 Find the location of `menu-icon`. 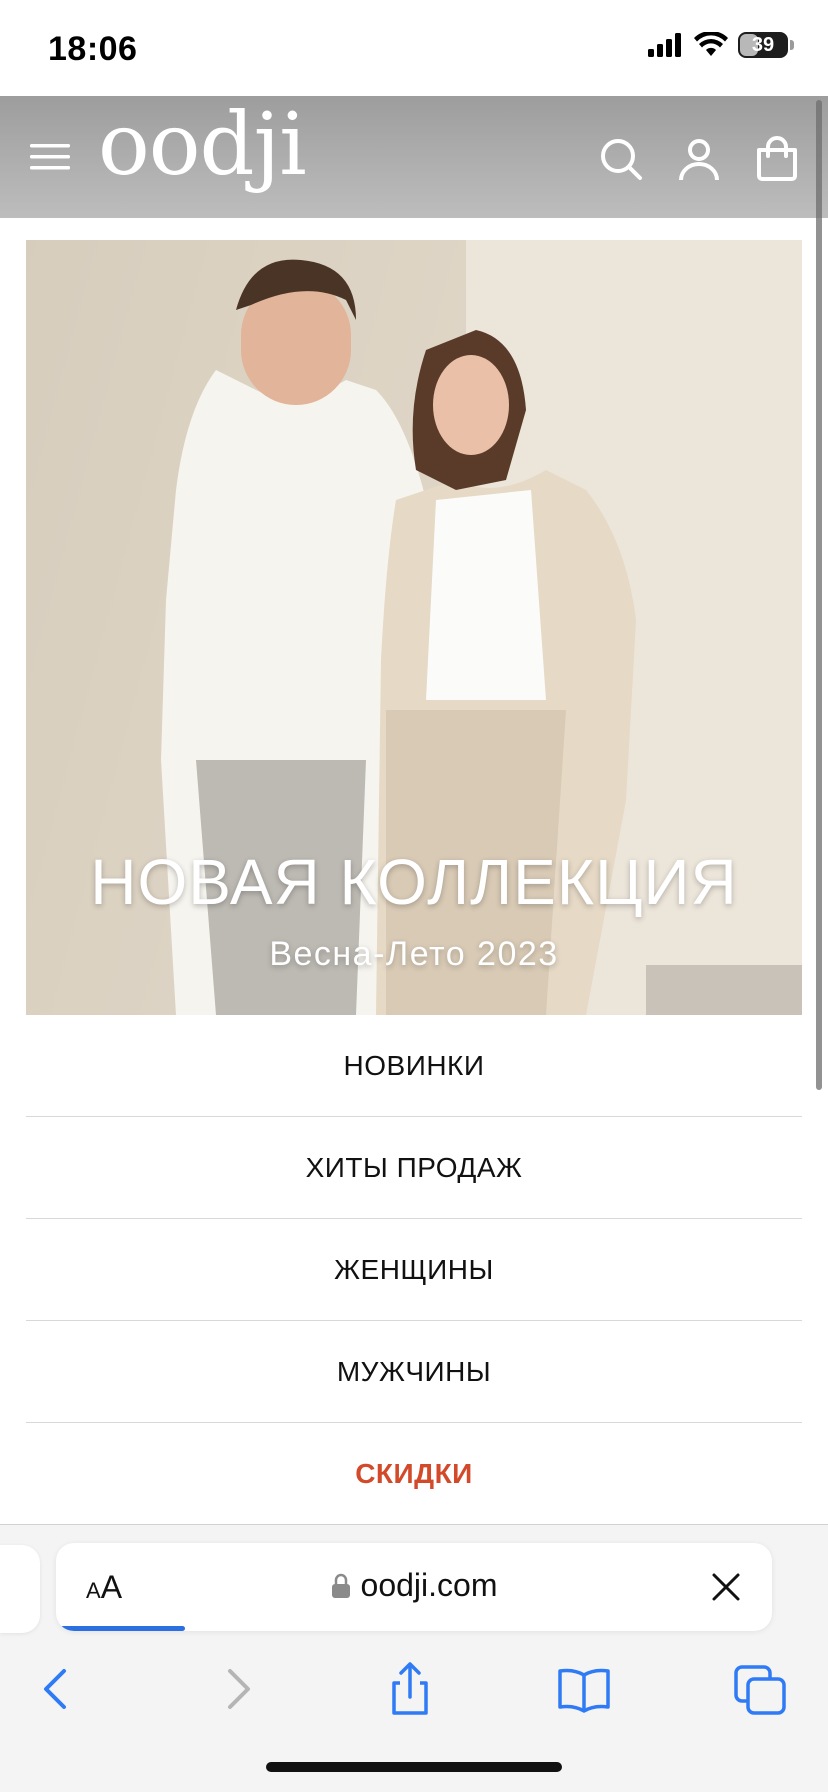

menu-icon is located at coordinates (50, 157).